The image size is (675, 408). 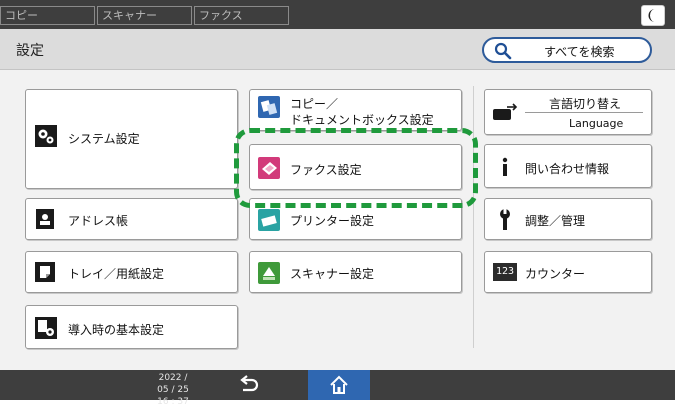 I want to click on copy-settings-label: コピー／, so click(x=314, y=104).